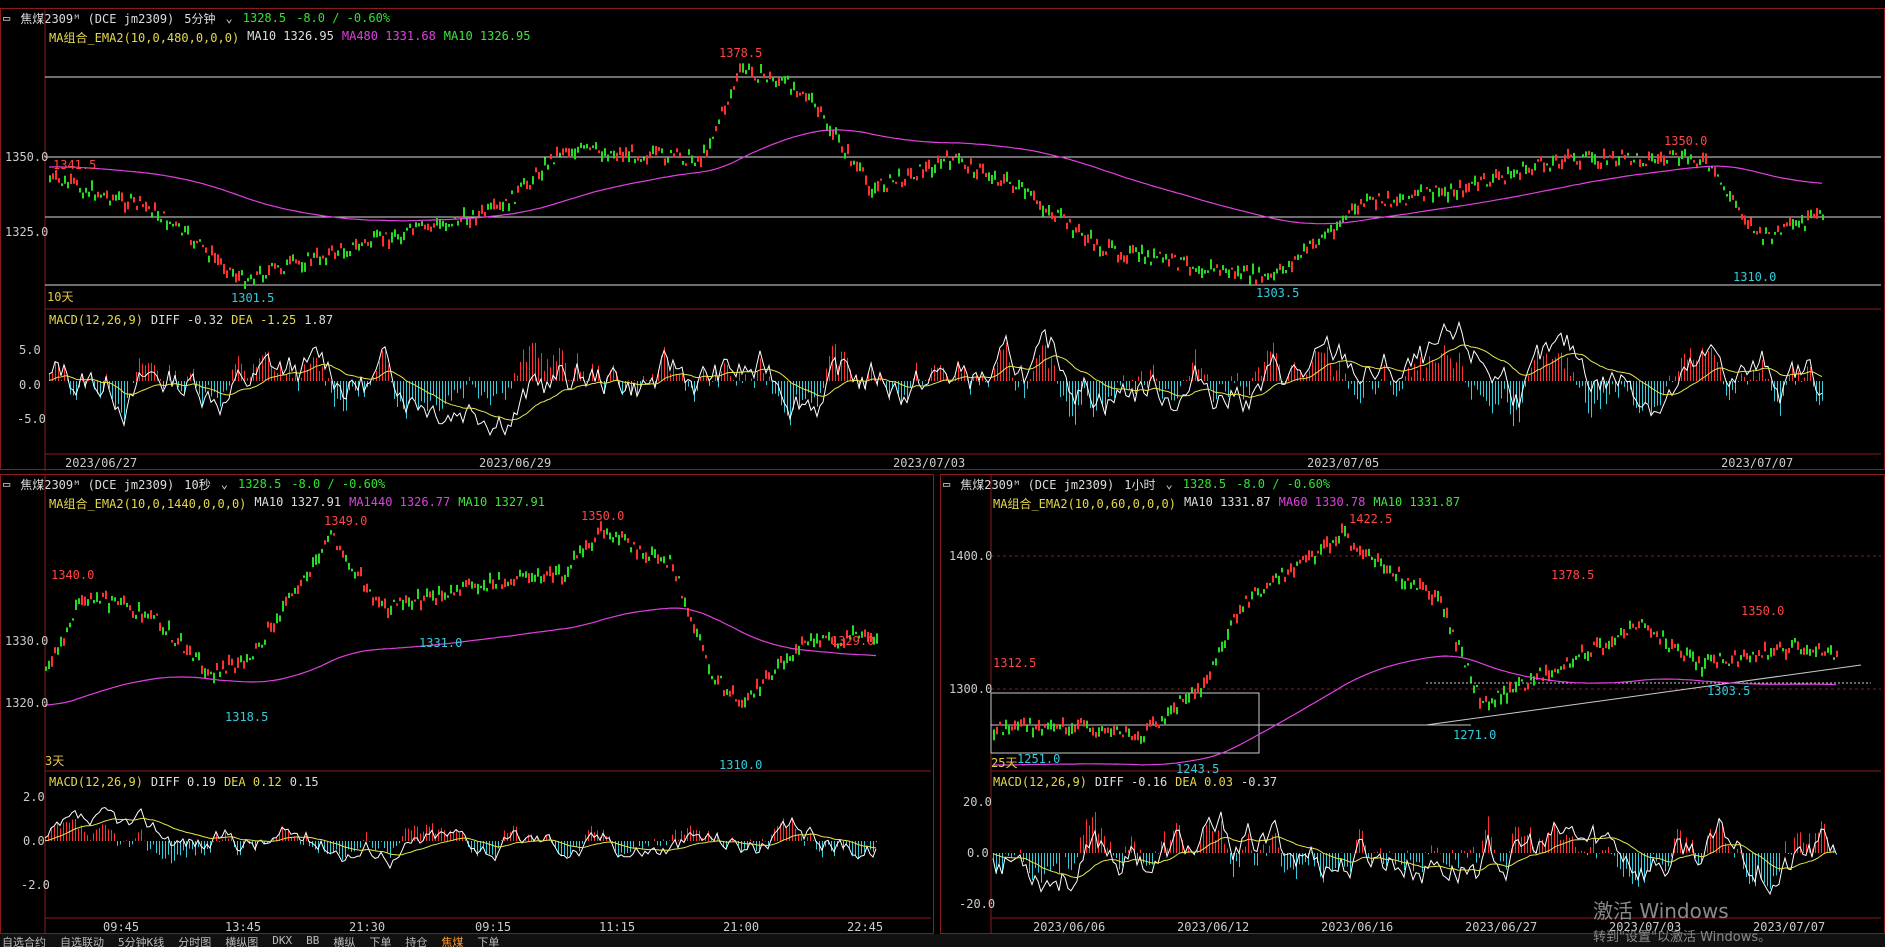 This screenshot has height=947, width=1885. What do you see at coordinates (312, 940) in the screenshot?
I see `status-item: BB` at bounding box center [312, 940].